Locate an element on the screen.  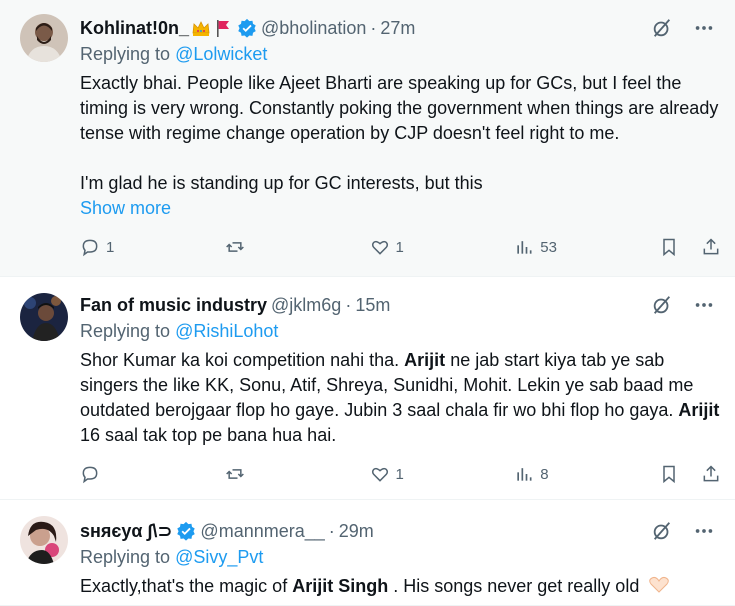
timestamp: 15m is located at coordinates (372, 305).